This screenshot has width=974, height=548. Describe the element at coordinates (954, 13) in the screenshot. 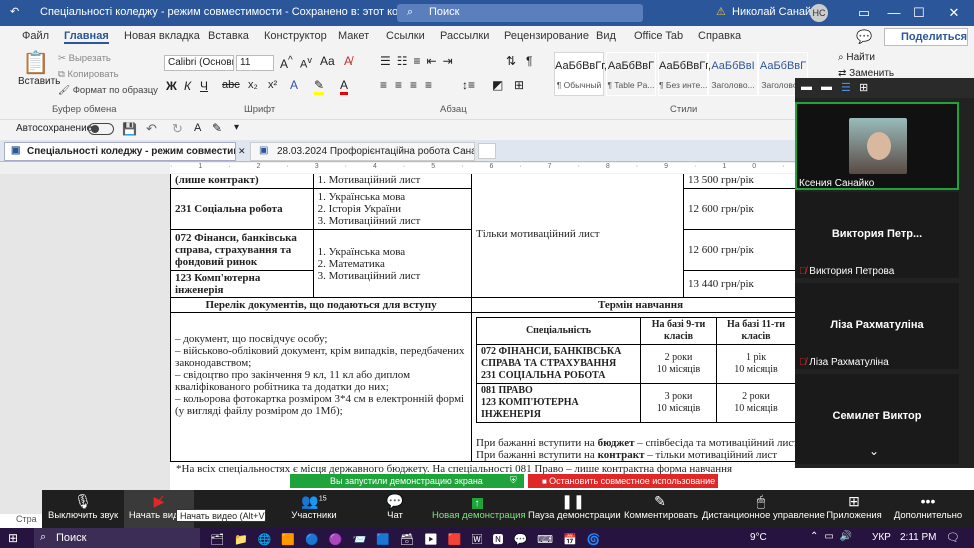

I see `close-icon: ✕` at that location.